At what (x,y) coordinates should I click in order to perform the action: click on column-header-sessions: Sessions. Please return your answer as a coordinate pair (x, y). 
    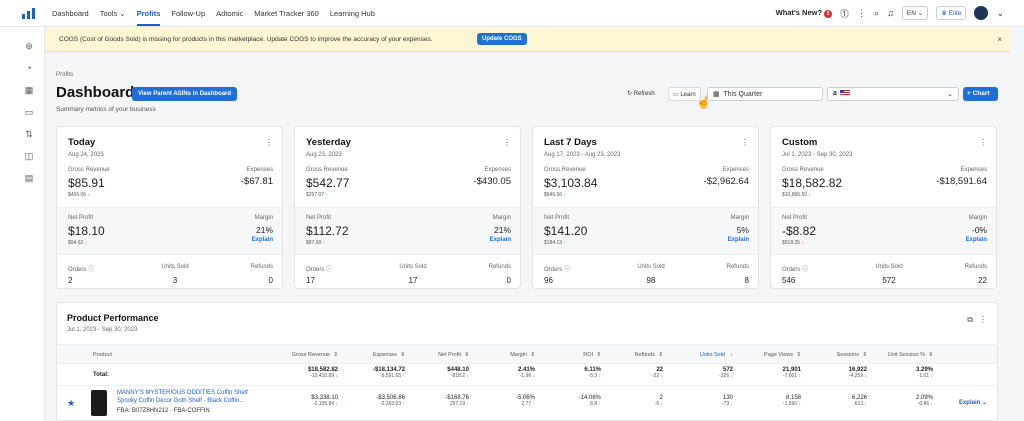
    Looking at the image, I should click on (848, 355).